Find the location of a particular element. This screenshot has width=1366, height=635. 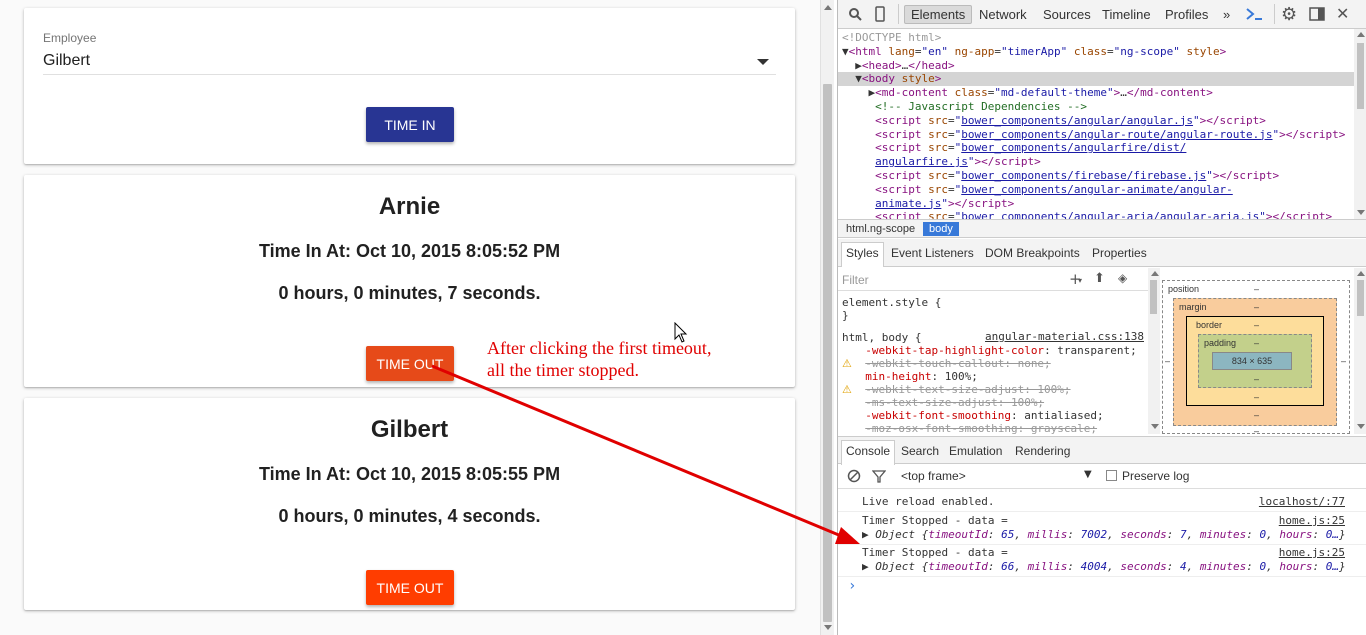

tab-profiles: Profiles is located at coordinates (1186, 14).